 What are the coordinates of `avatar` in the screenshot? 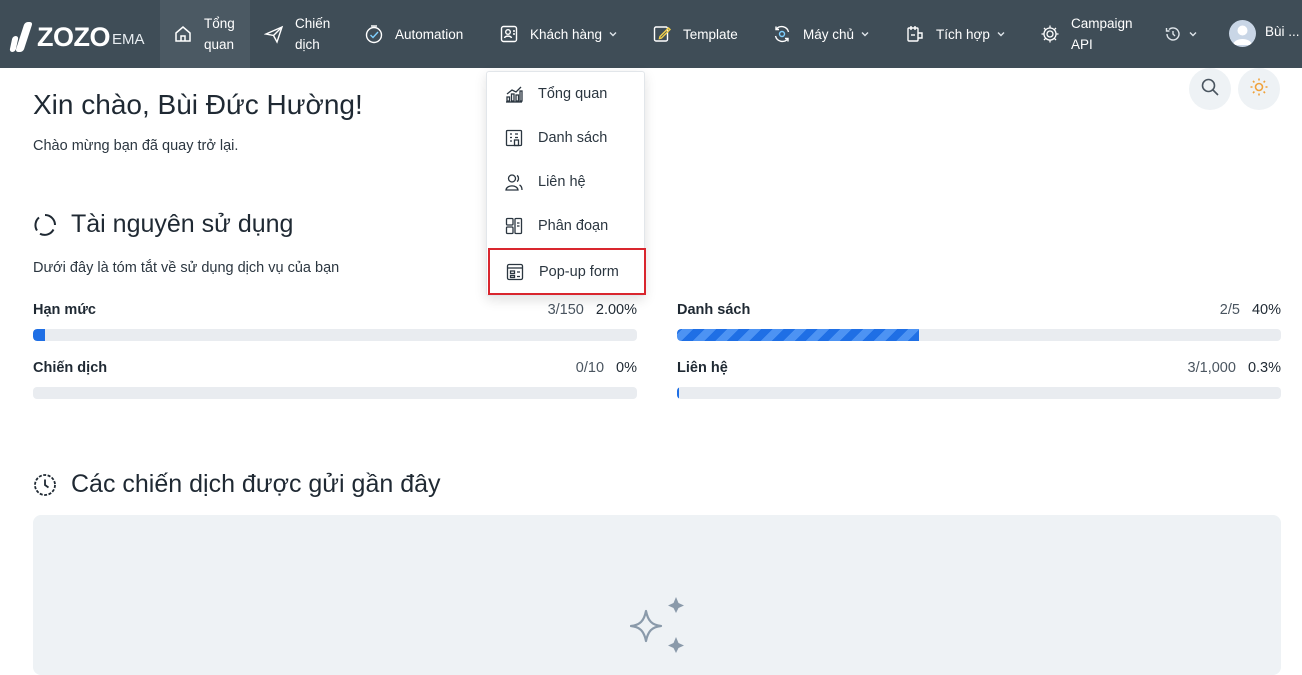 It's located at (1242, 33).